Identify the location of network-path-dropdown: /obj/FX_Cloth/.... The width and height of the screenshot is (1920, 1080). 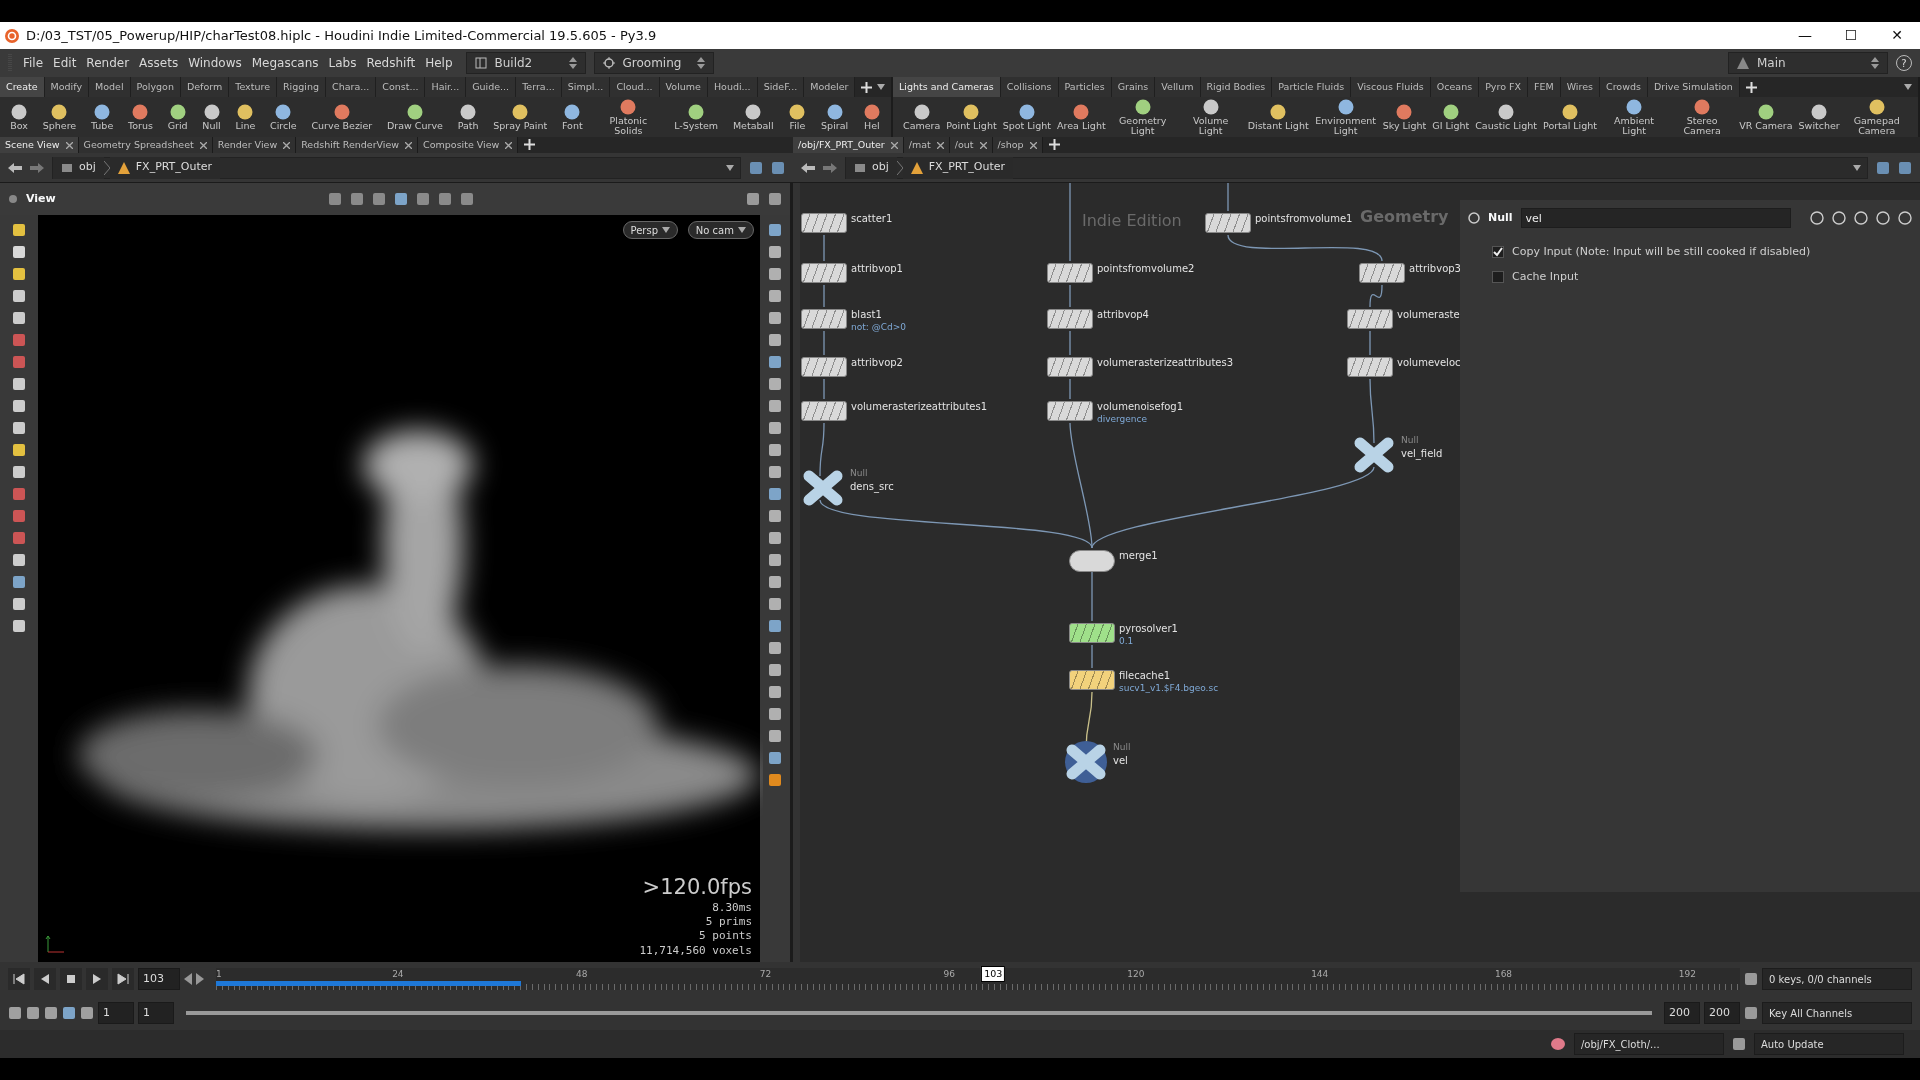
(1649, 1044).